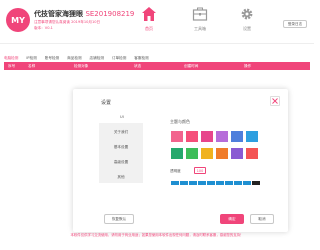  What do you see at coordinates (122, 117) in the screenshot?
I see `settings-menu-heading: UI` at bounding box center [122, 117].